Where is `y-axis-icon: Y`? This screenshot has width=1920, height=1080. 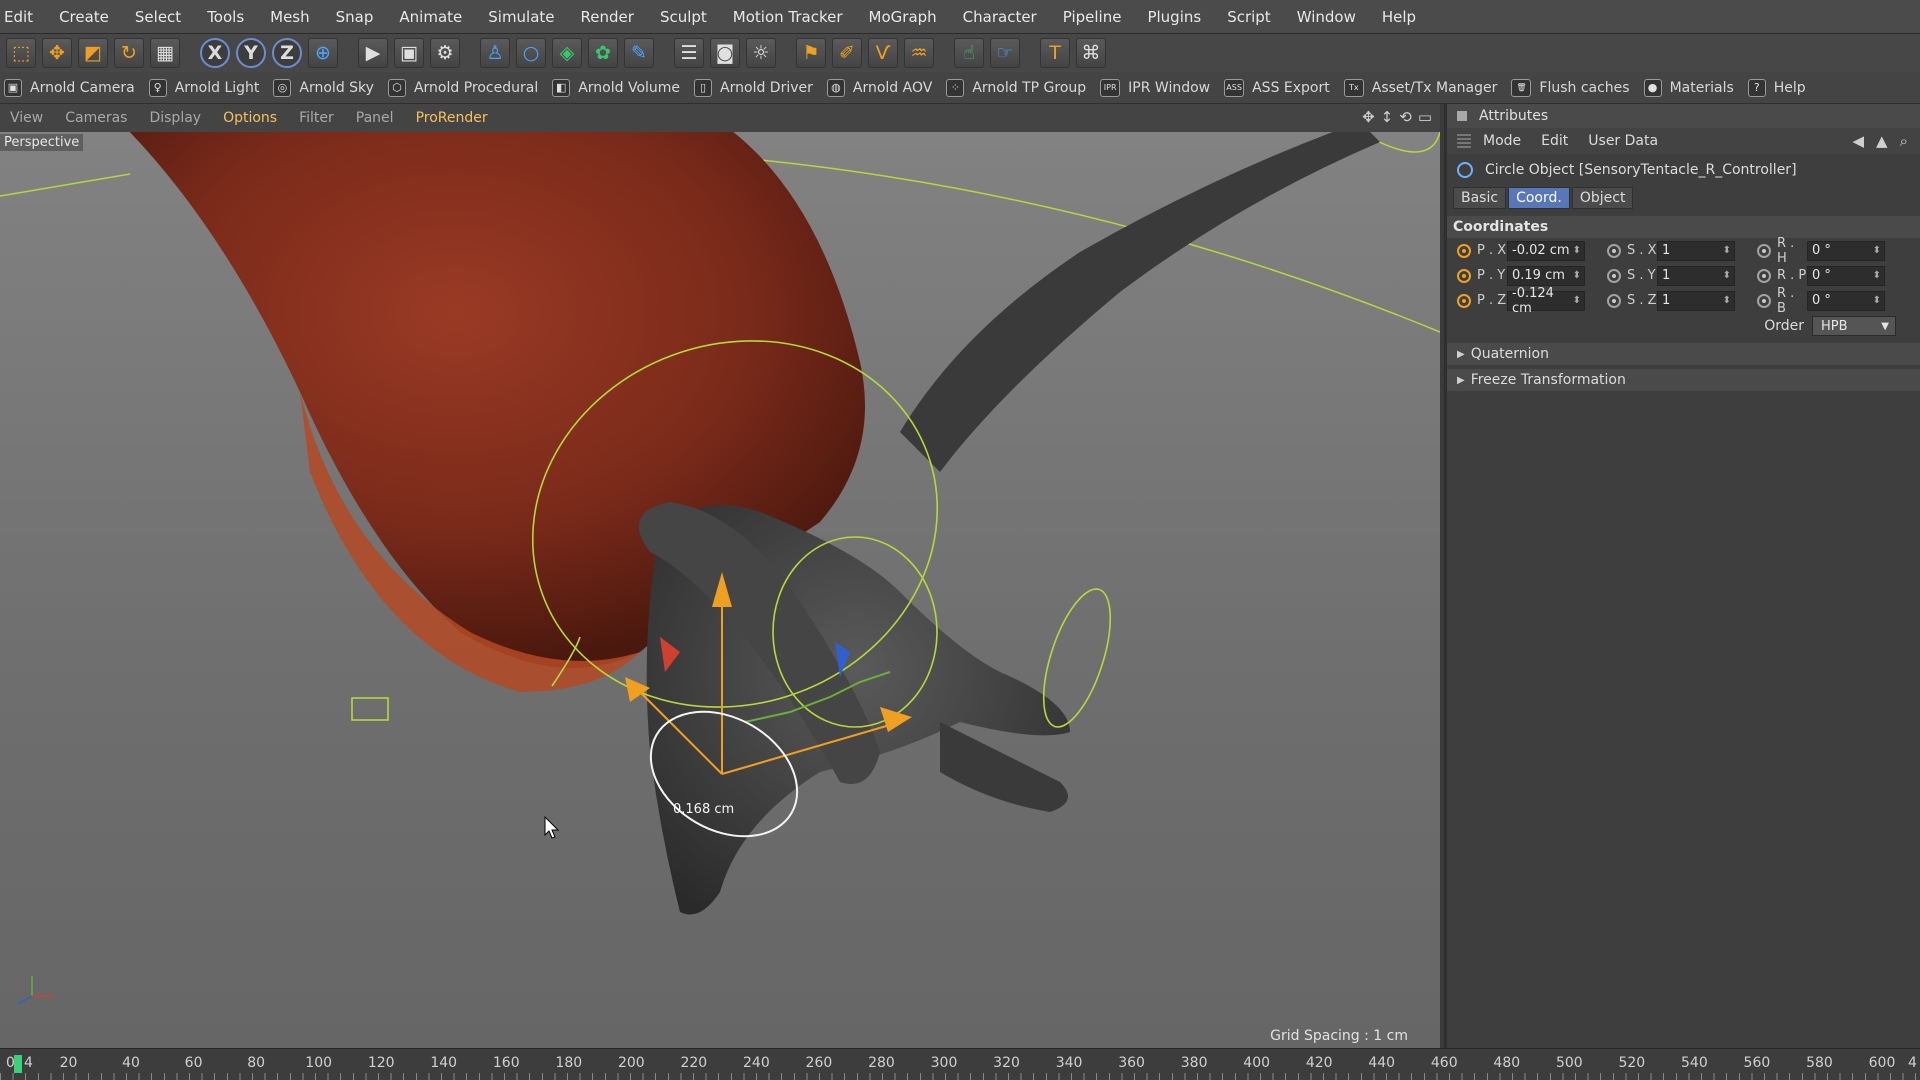
y-axis-icon: Y is located at coordinates (251, 53).